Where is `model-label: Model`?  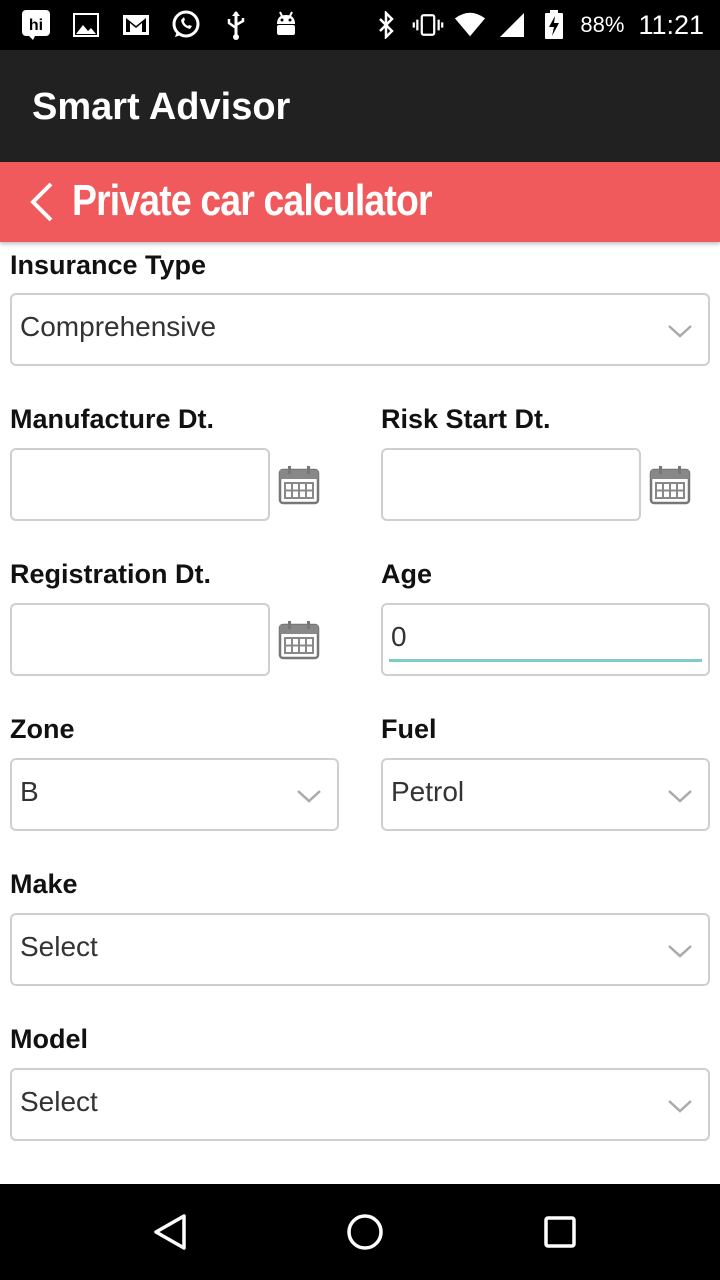
model-label: Model is located at coordinates (49, 1039).